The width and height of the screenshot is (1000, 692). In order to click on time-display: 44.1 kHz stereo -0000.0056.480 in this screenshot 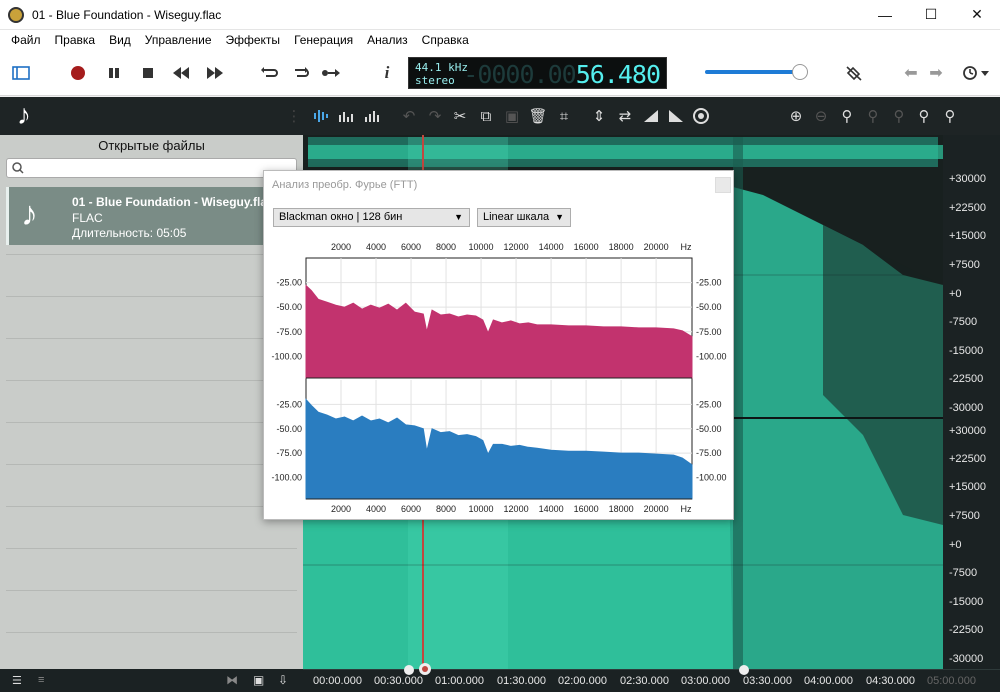, I will do `click(537, 73)`.